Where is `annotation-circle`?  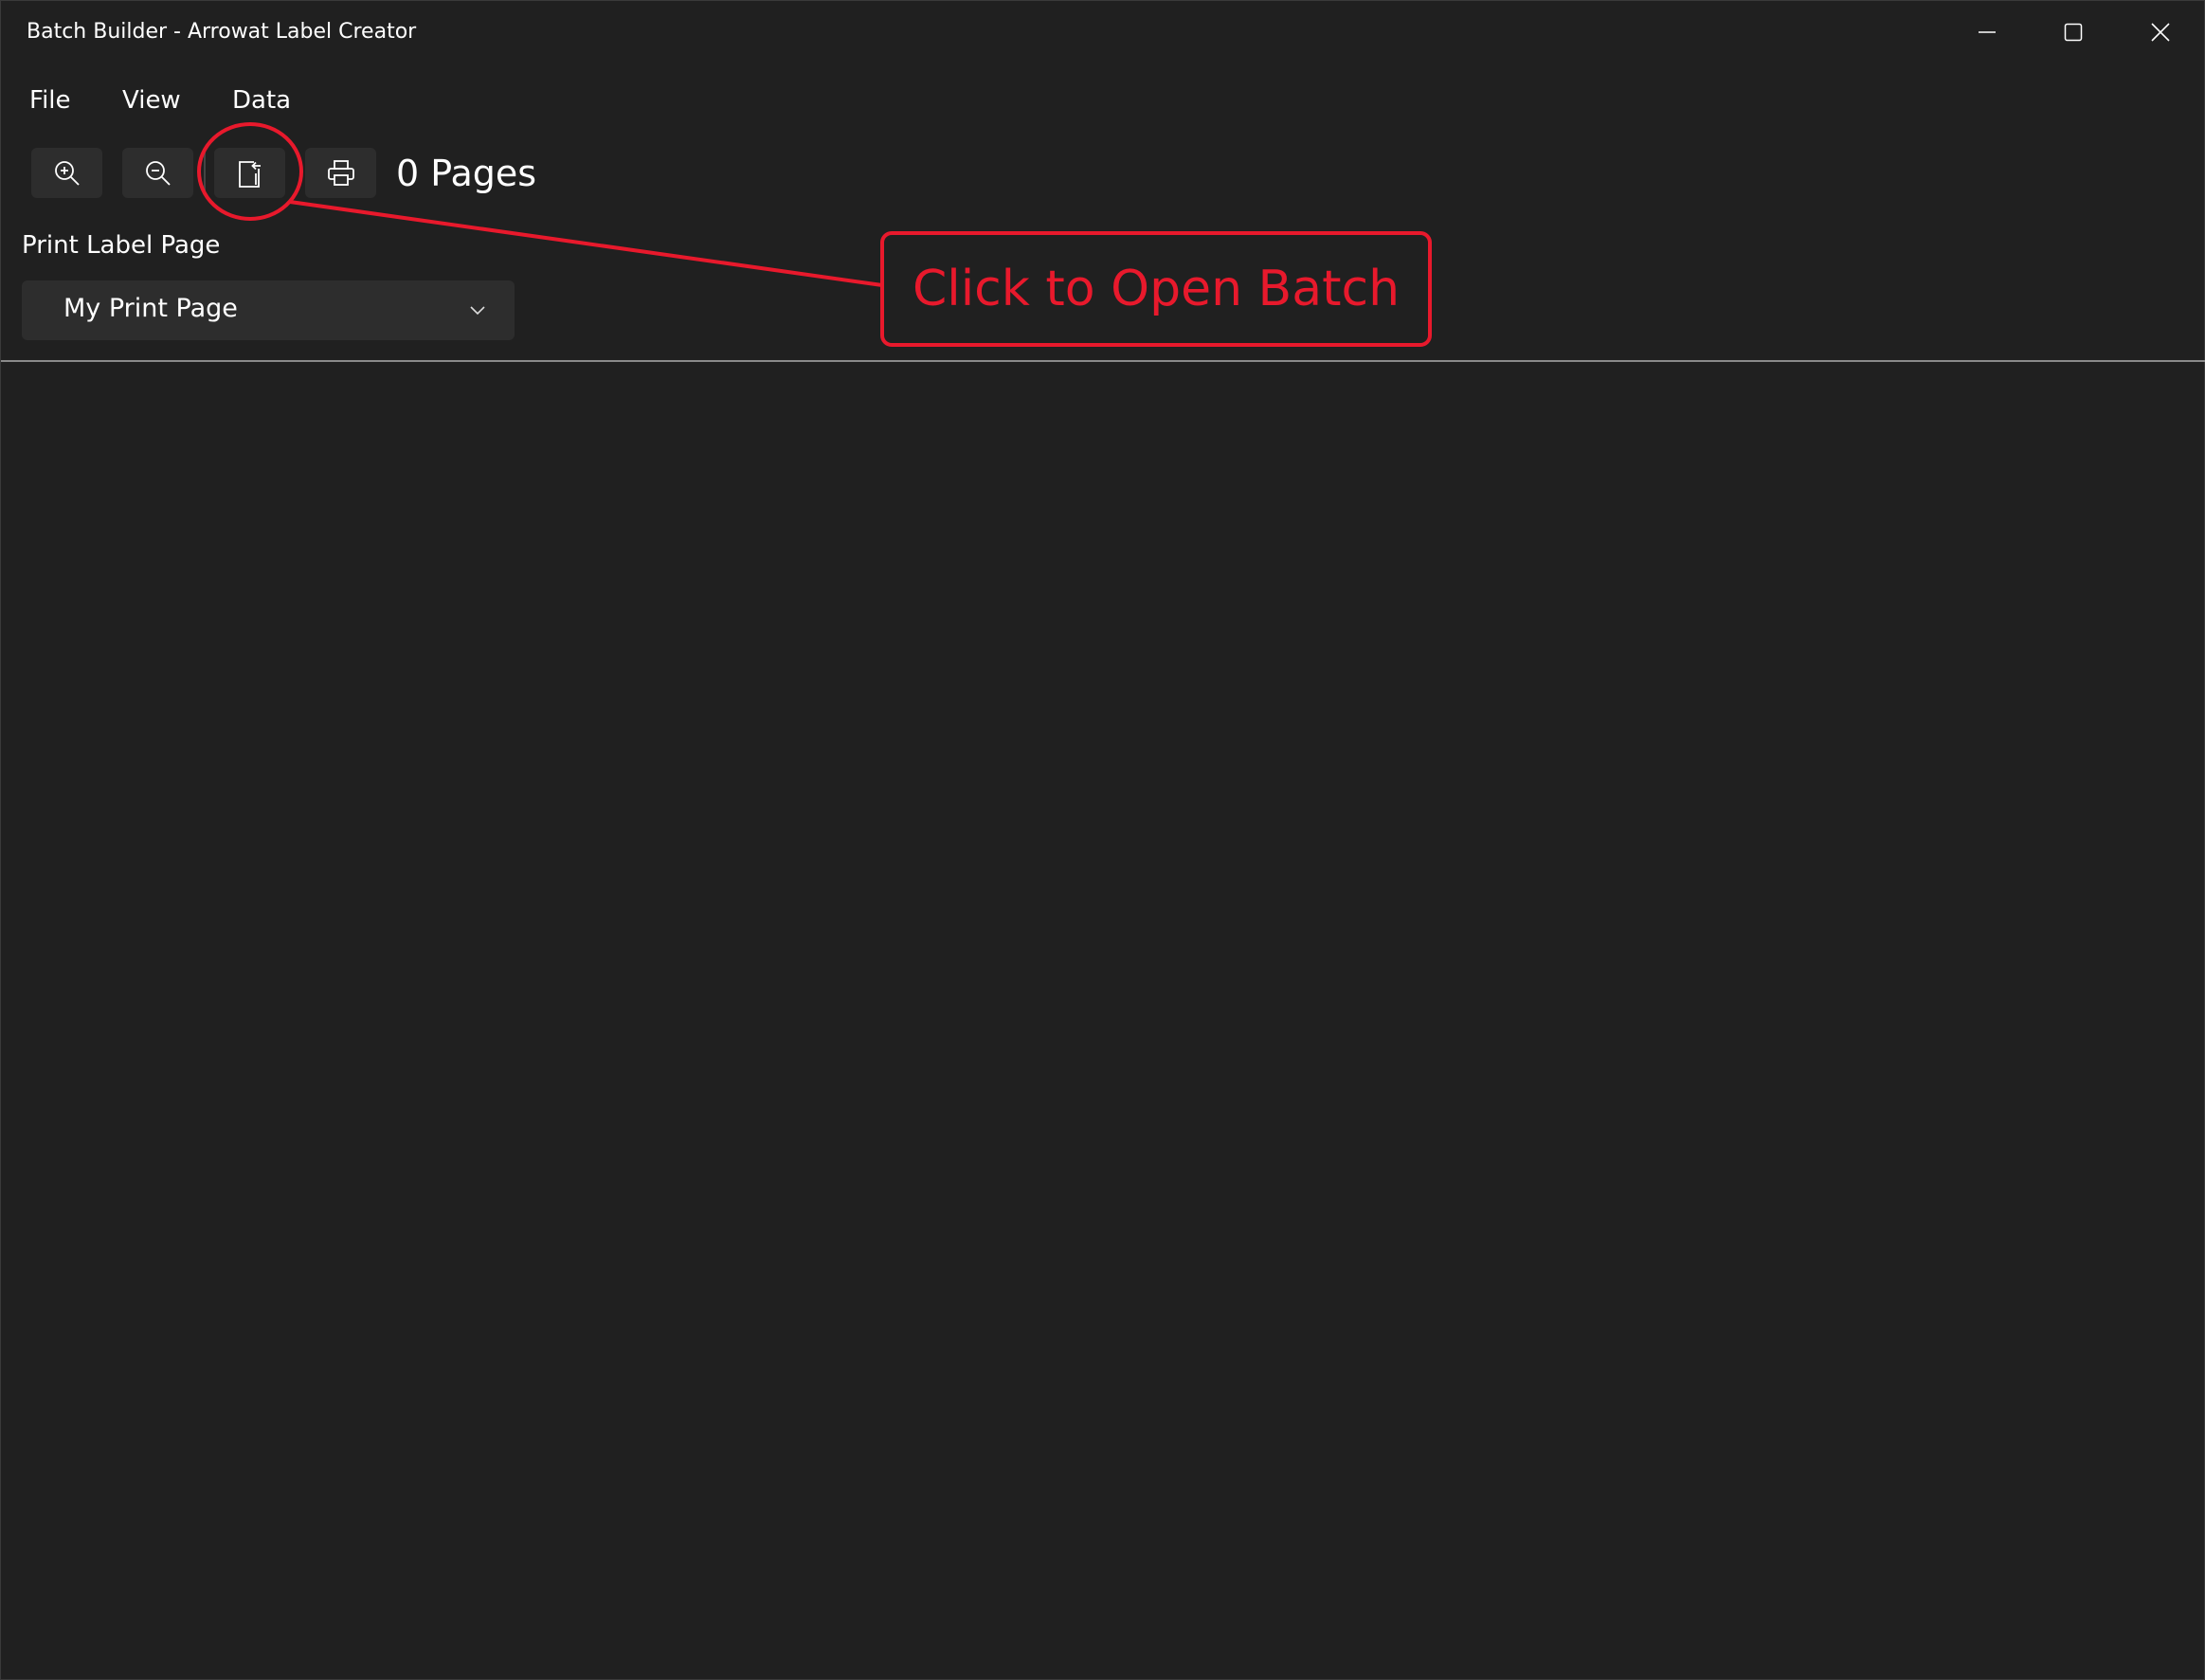
annotation-circle is located at coordinates (250, 171).